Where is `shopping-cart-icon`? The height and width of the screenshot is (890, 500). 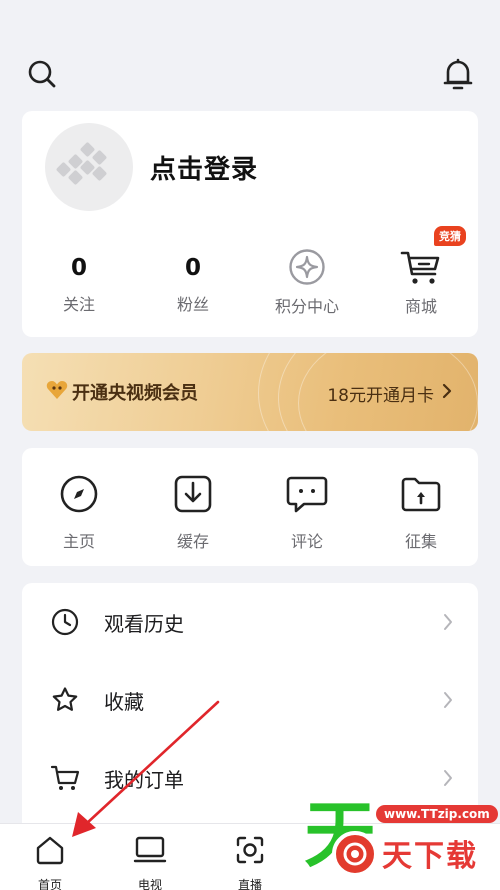
shopping-cart-icon is located at coordinates (421, 267).